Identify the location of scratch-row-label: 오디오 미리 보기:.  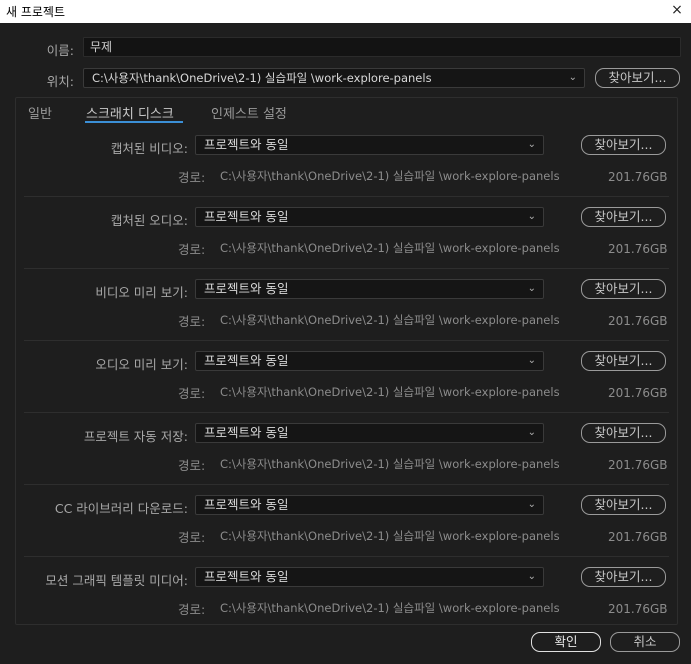
(141, 364).